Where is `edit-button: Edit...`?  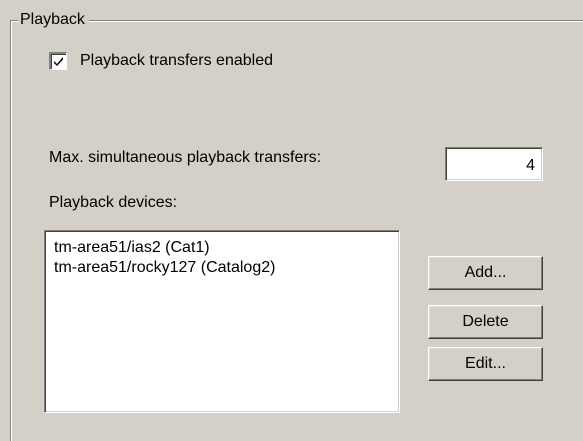
edit-button: Edit... is located at coordinates (485, 364).